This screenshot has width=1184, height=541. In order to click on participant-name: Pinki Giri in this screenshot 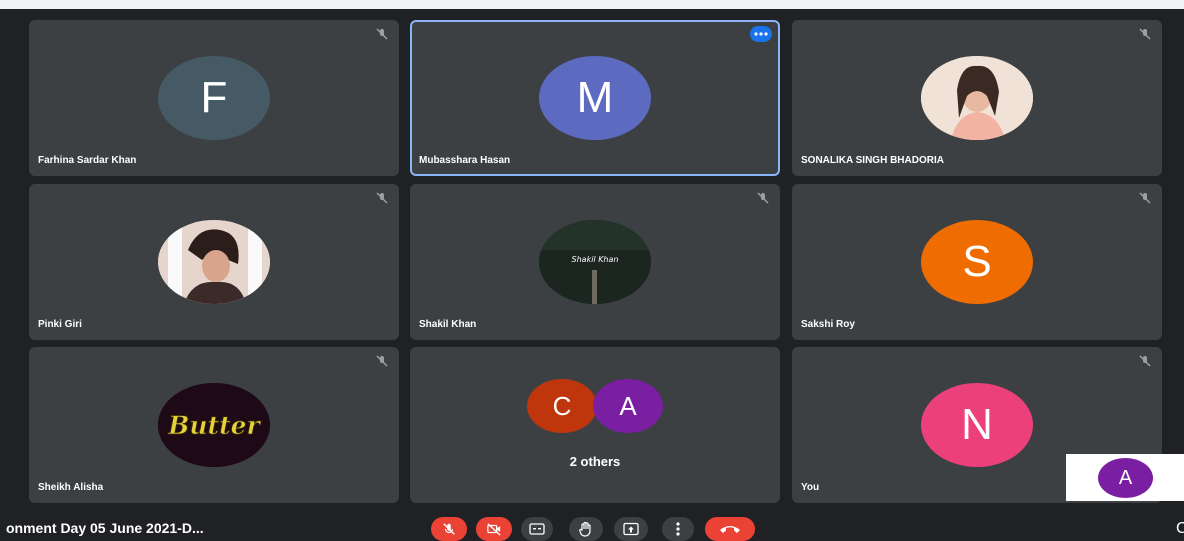, I will do `click(60, 324)`.